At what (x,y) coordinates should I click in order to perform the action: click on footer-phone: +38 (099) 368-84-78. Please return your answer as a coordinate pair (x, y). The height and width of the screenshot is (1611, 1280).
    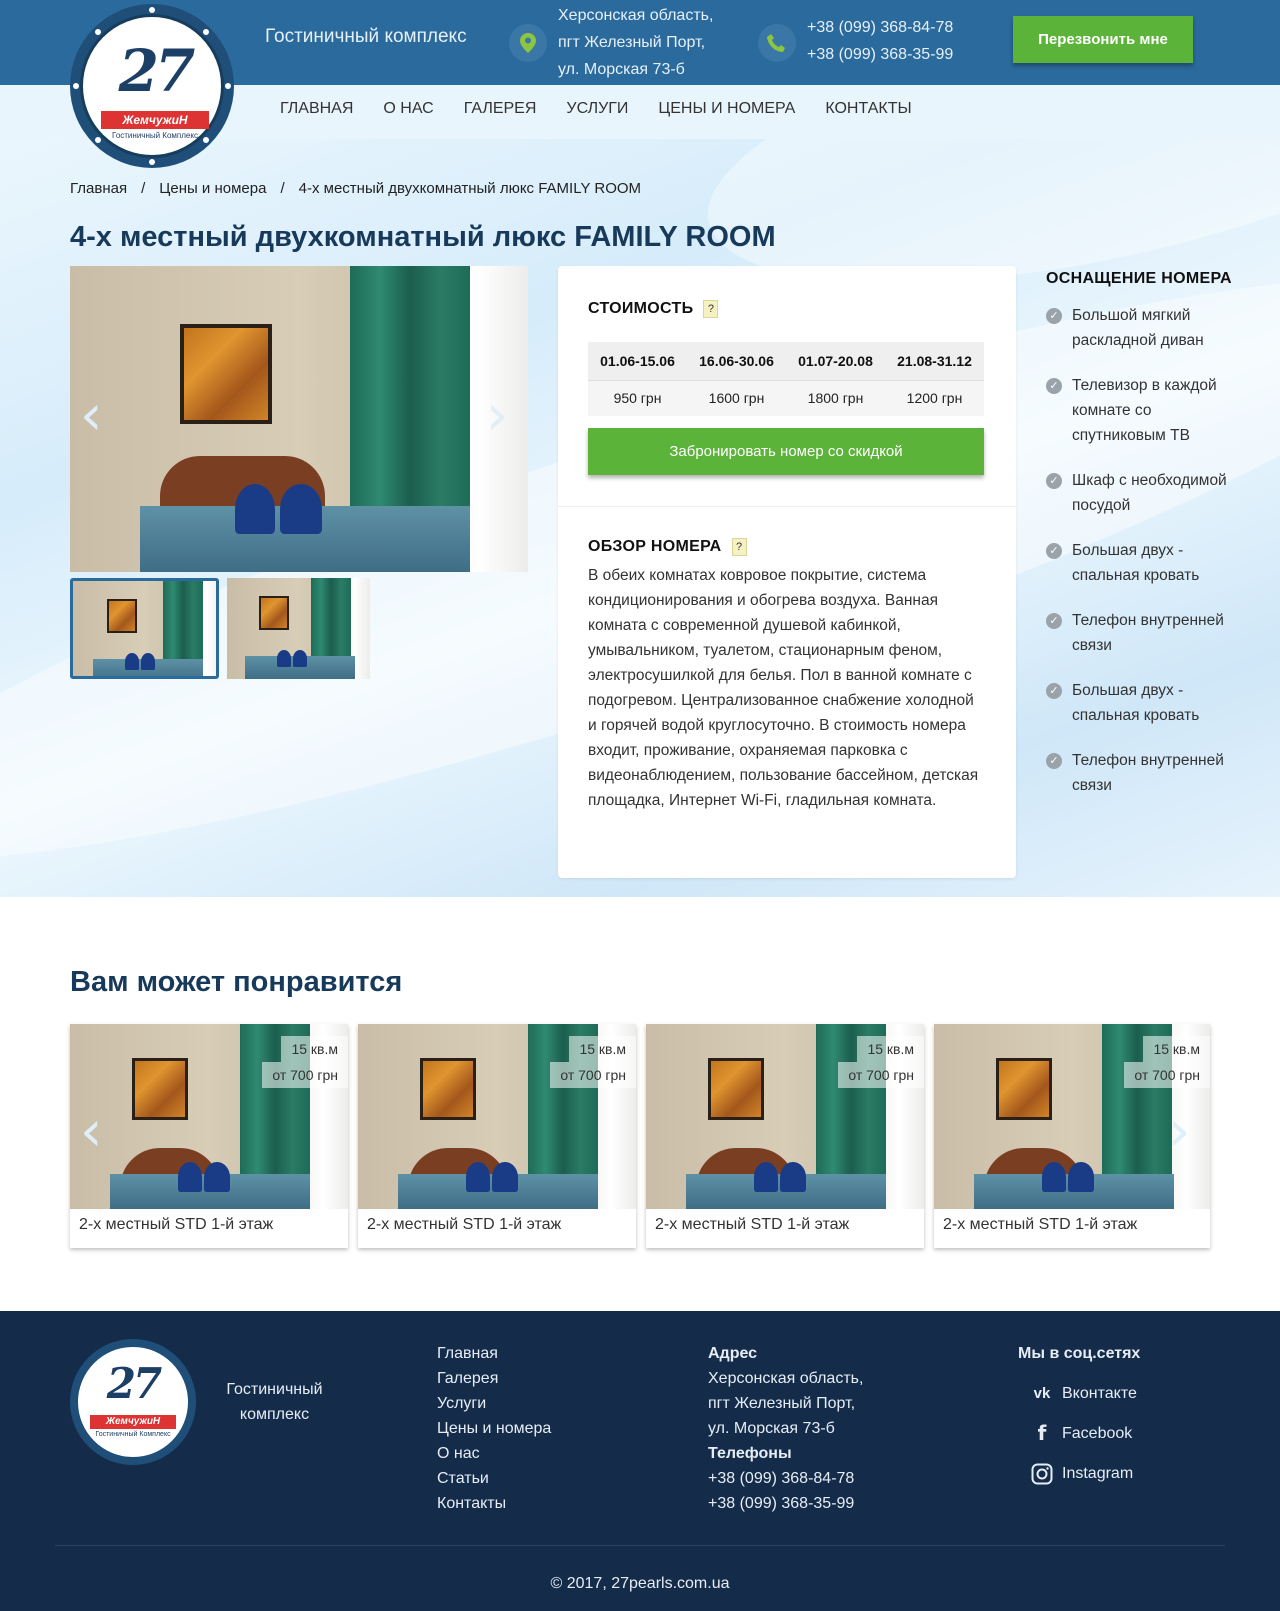
    Looking at the image, I should click on (785, 1478).